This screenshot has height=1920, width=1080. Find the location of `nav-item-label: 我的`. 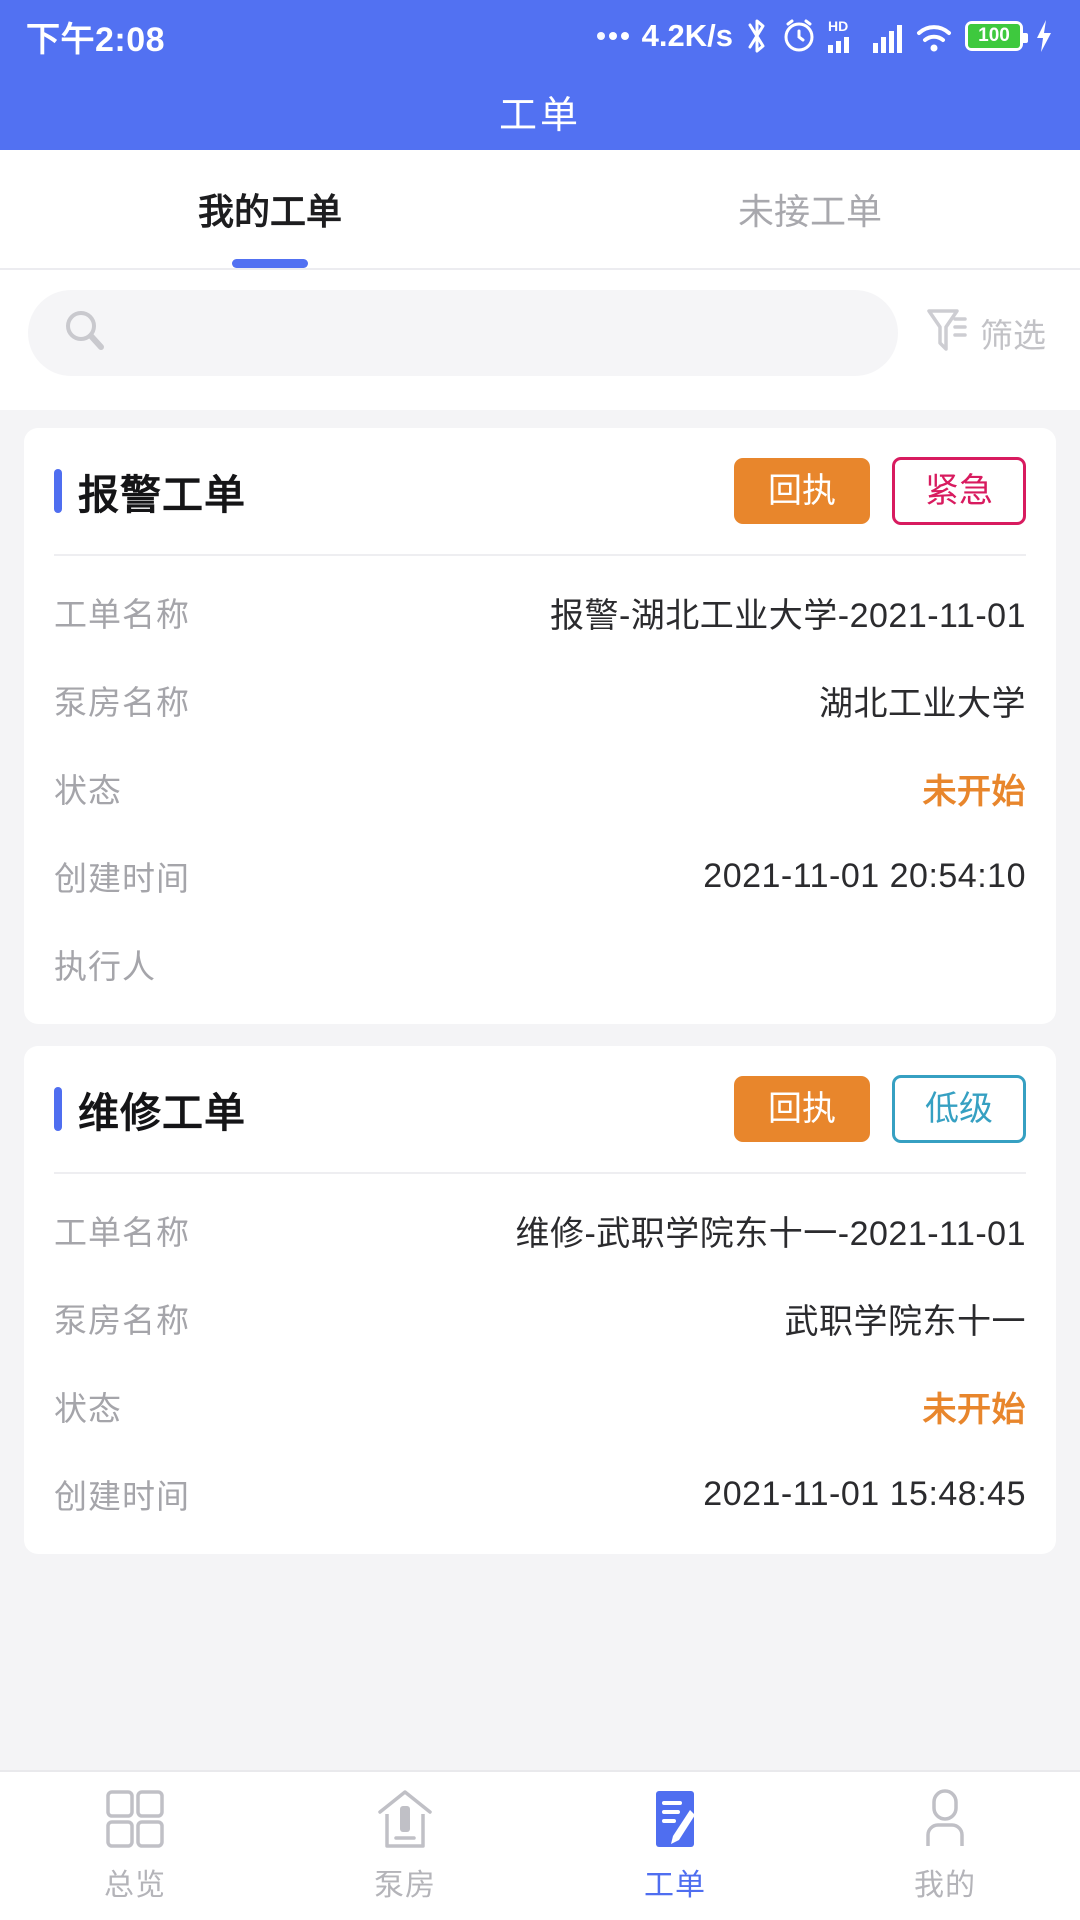

nav-item-label: 我的 is located at coordinates (945, 1885).